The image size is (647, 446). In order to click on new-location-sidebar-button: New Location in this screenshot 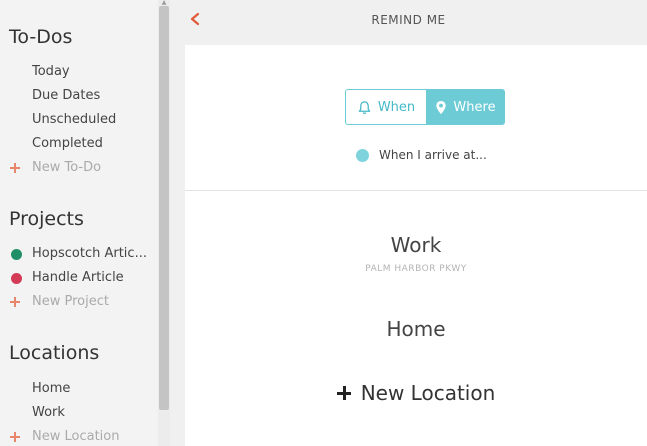, I will do `click(75, 436)`.